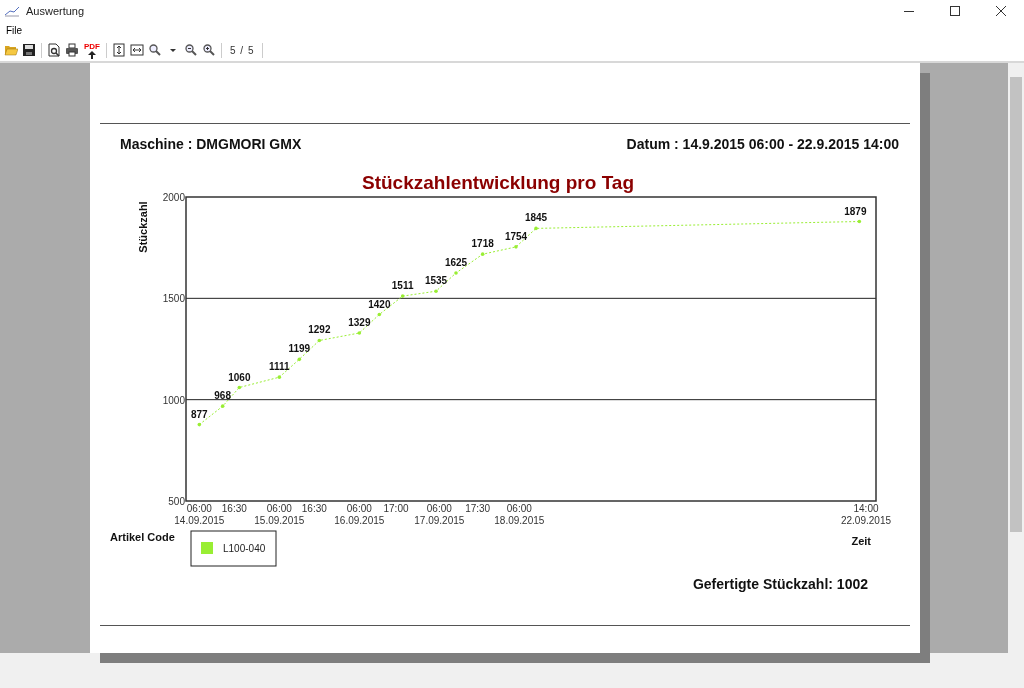 The image size is (1024, 688). What do you see at coordinates (516, 236) in the screenshot?
I see `data-label: 1754` at bounding box center [516, 236].